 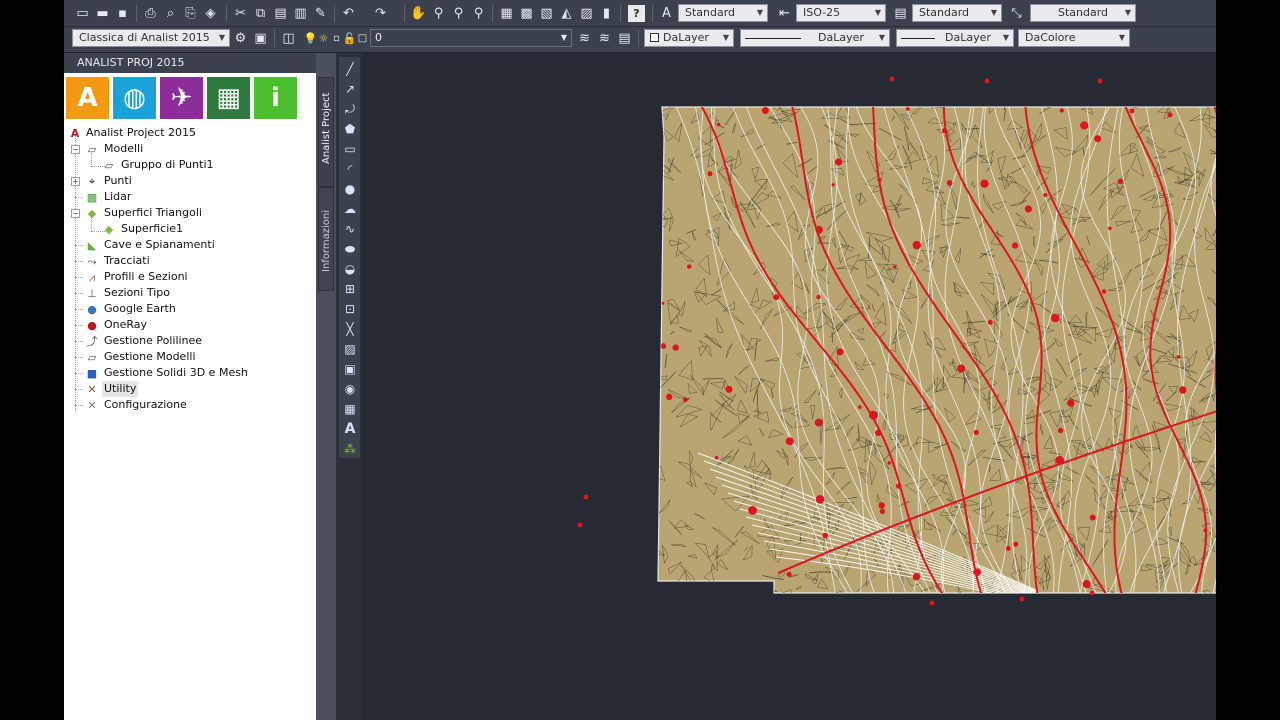 I want to click on new-file-icon: ▭, so click(x=82, y=13).